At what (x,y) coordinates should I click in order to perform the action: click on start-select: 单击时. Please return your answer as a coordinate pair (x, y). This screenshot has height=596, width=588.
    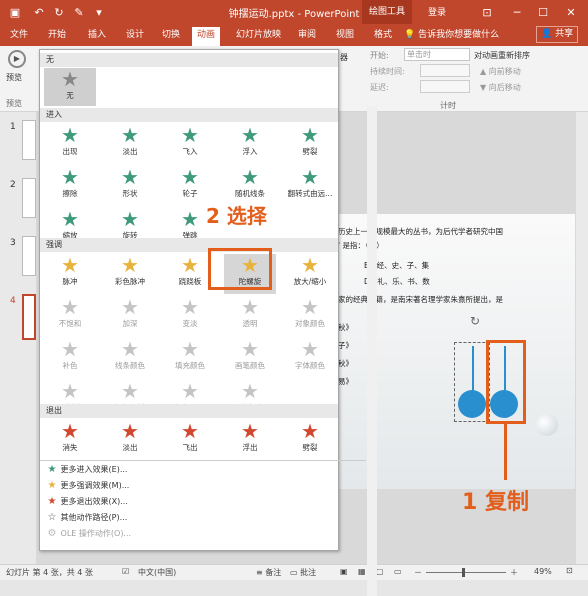
    Looking at the image, I should click on (437, 54).